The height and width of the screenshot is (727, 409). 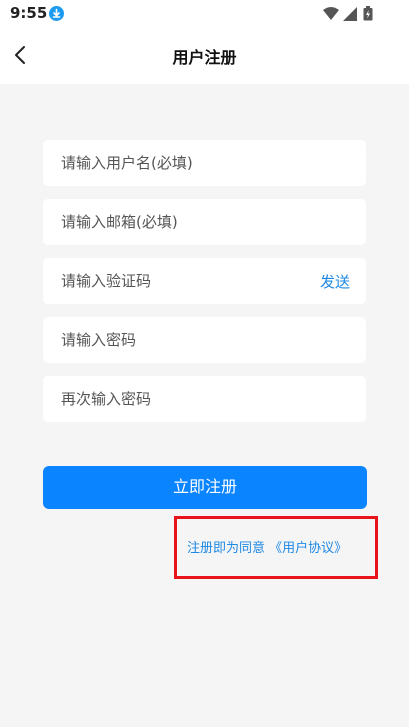 I want to click on status-bar: 9:55, so click(x=204, y=14).